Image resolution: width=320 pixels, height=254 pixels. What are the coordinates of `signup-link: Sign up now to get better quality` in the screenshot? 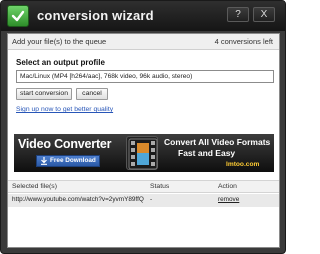 It's located at (64, 109).